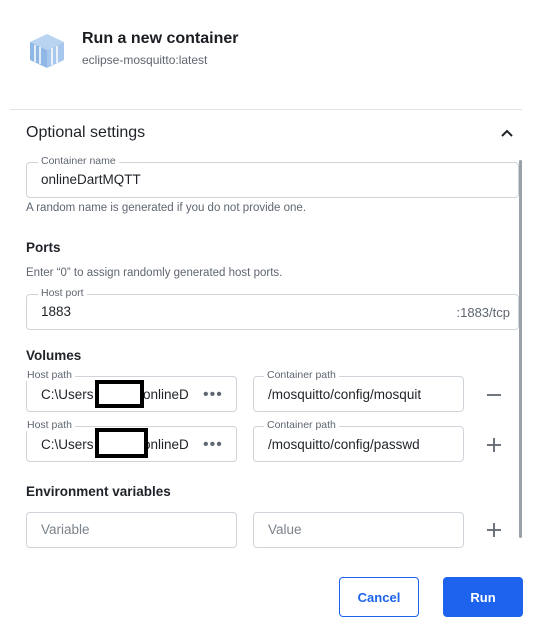 Image resolution: width=544 pixels, height=640 pixels. Describe the element at coordinates (379, 597) in the screenshot. I see `cancel-button: Cancel` at that location.